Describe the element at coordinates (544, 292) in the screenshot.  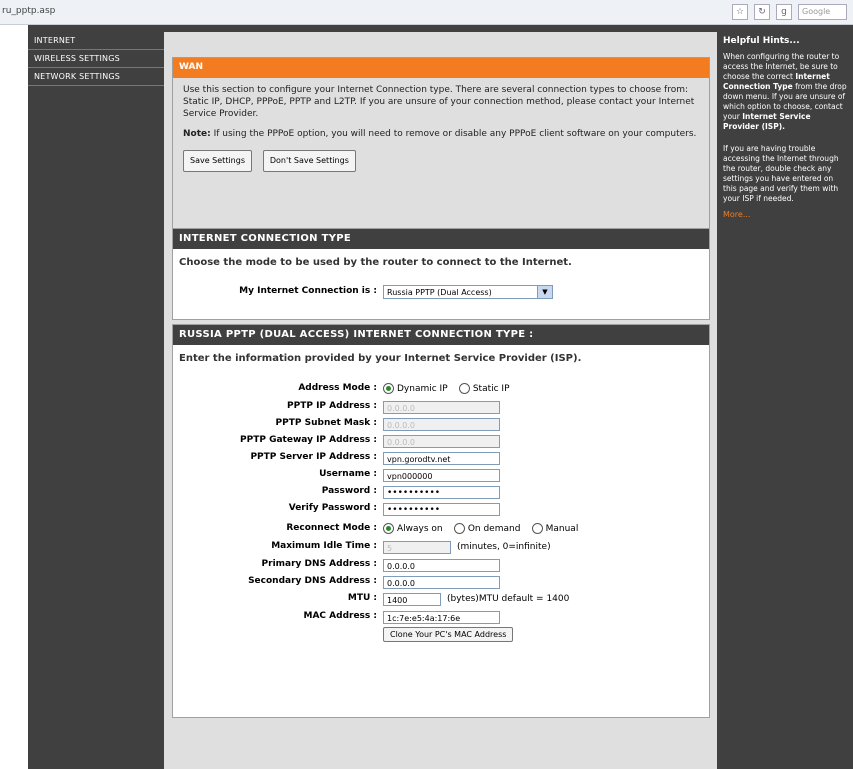
I see `chevron-down-icon: ▼` at that location.